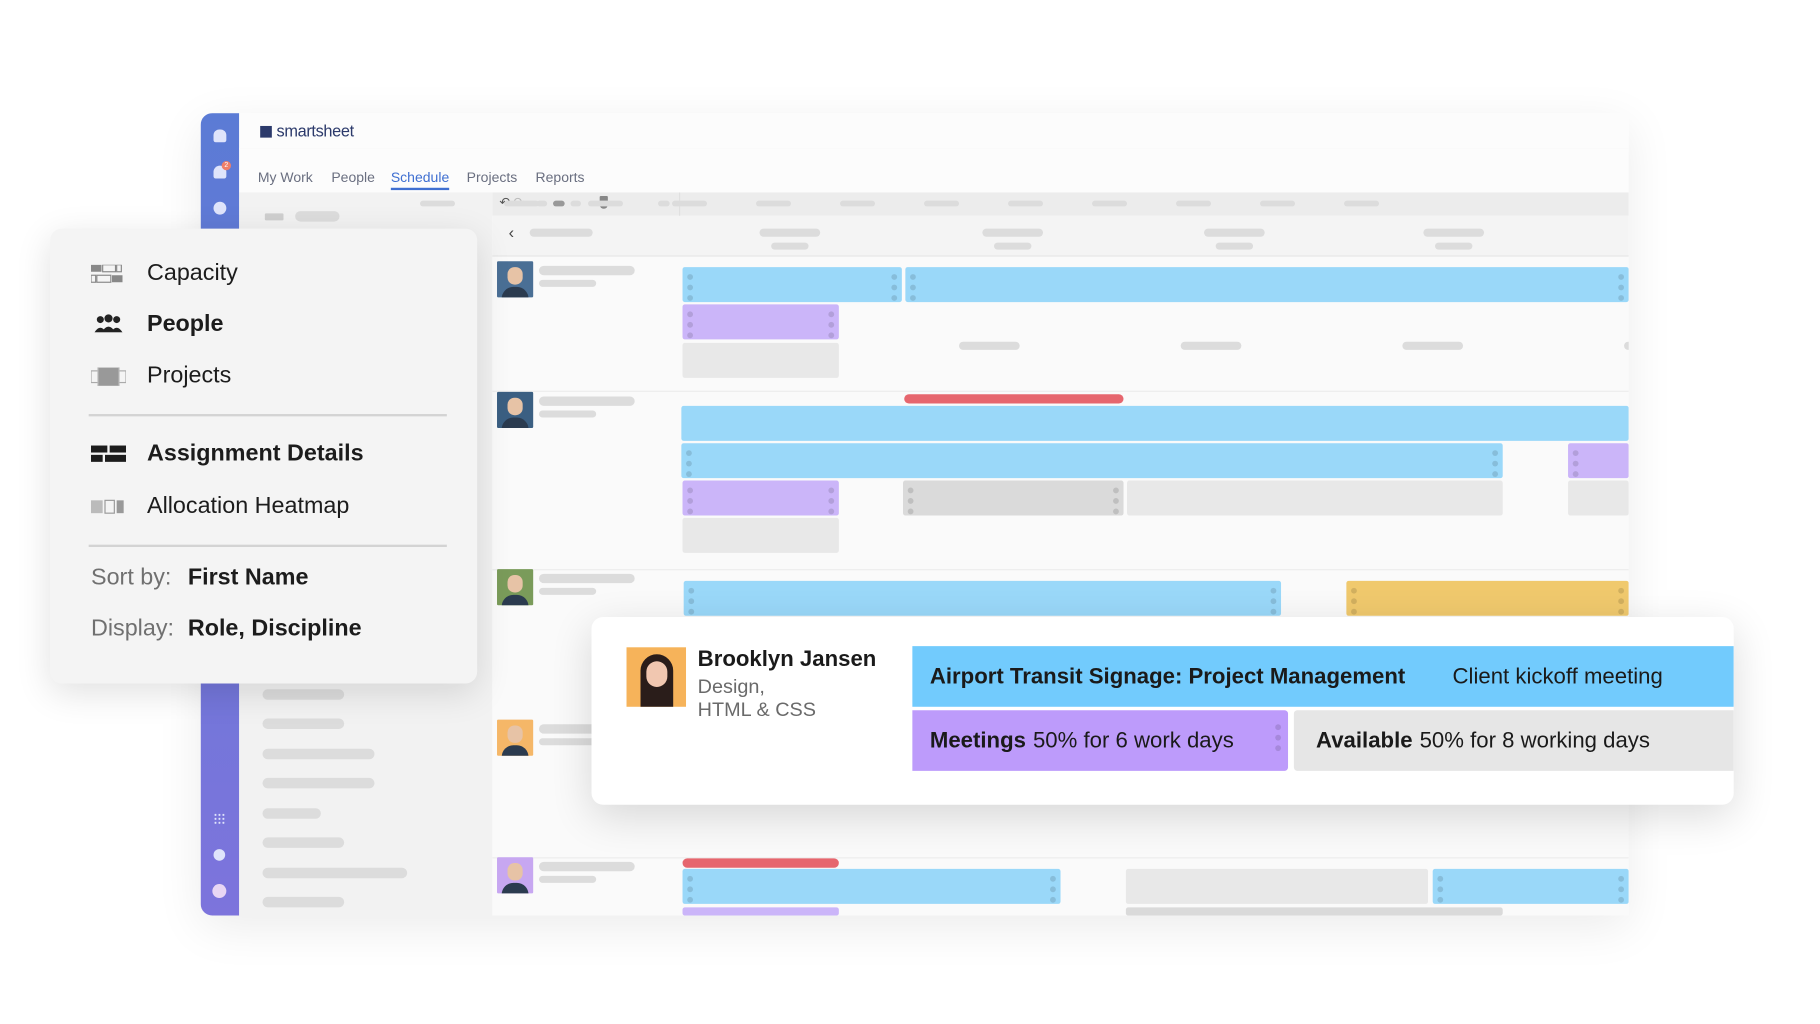 The height and width of the screenshot is (1024, 1820). What do you see at coordinates (1433, 345) in the screenshot?
I see `week-placeholder` at bounding box center [1433, 345].